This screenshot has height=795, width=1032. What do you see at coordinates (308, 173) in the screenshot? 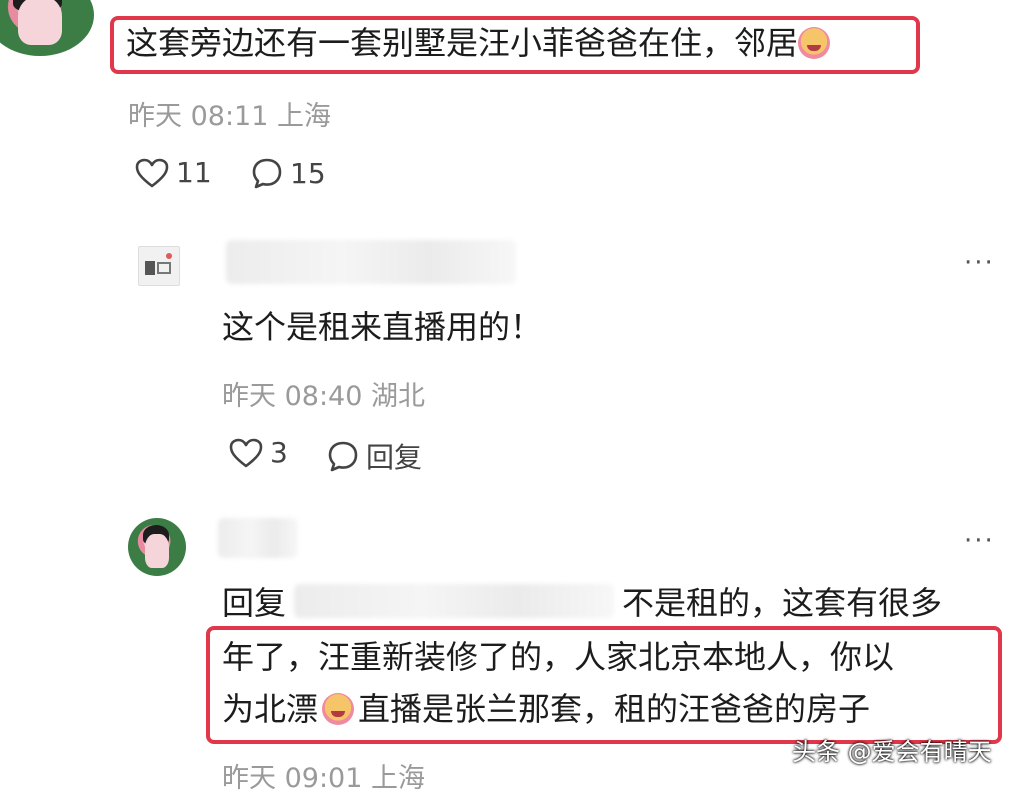
I see `reply-count: 15` at bounding box center [308, 173].